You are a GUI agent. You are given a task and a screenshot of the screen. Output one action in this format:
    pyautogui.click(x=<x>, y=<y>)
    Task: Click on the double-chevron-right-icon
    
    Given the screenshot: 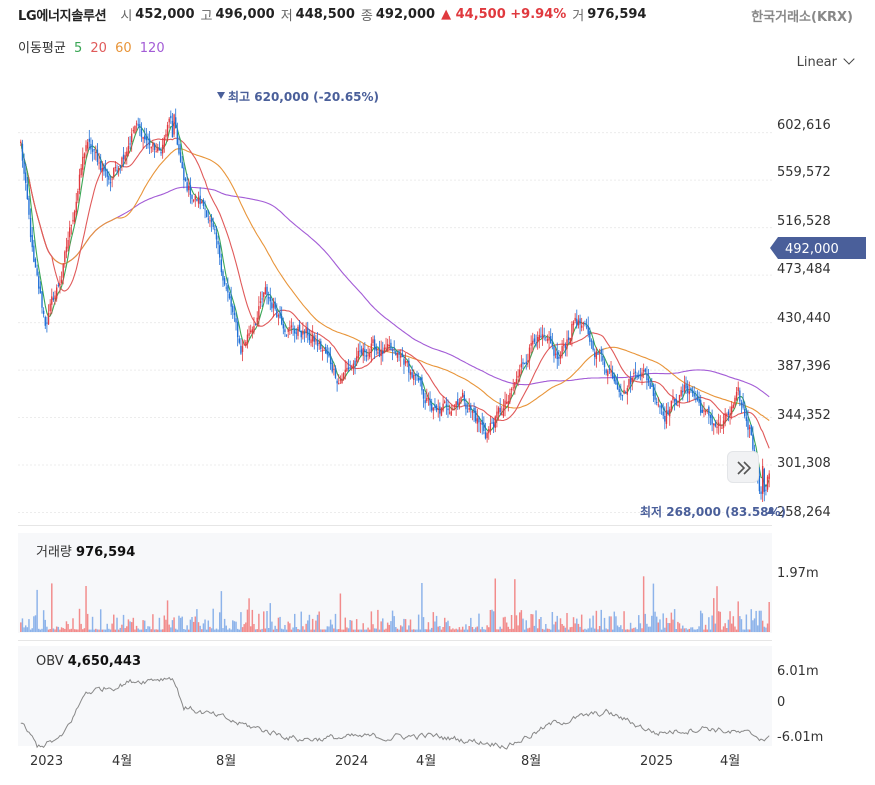 What is the action you would take?
    pyautogui.click(x=744, y=468)
    